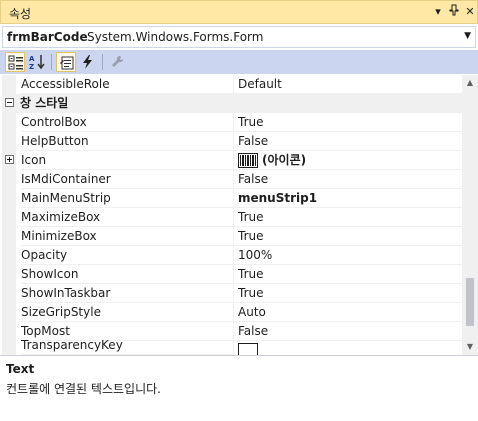  I want to click on collapse-minus-icon, so click(9, 102).